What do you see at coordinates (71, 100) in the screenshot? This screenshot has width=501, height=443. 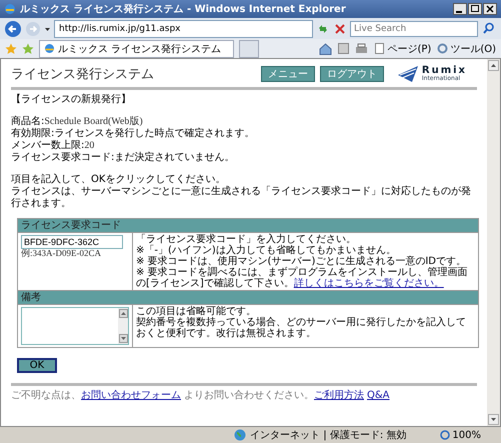 I see `section-heading: 【ライセンスの新規発行】` at bounding box center [71, 100].